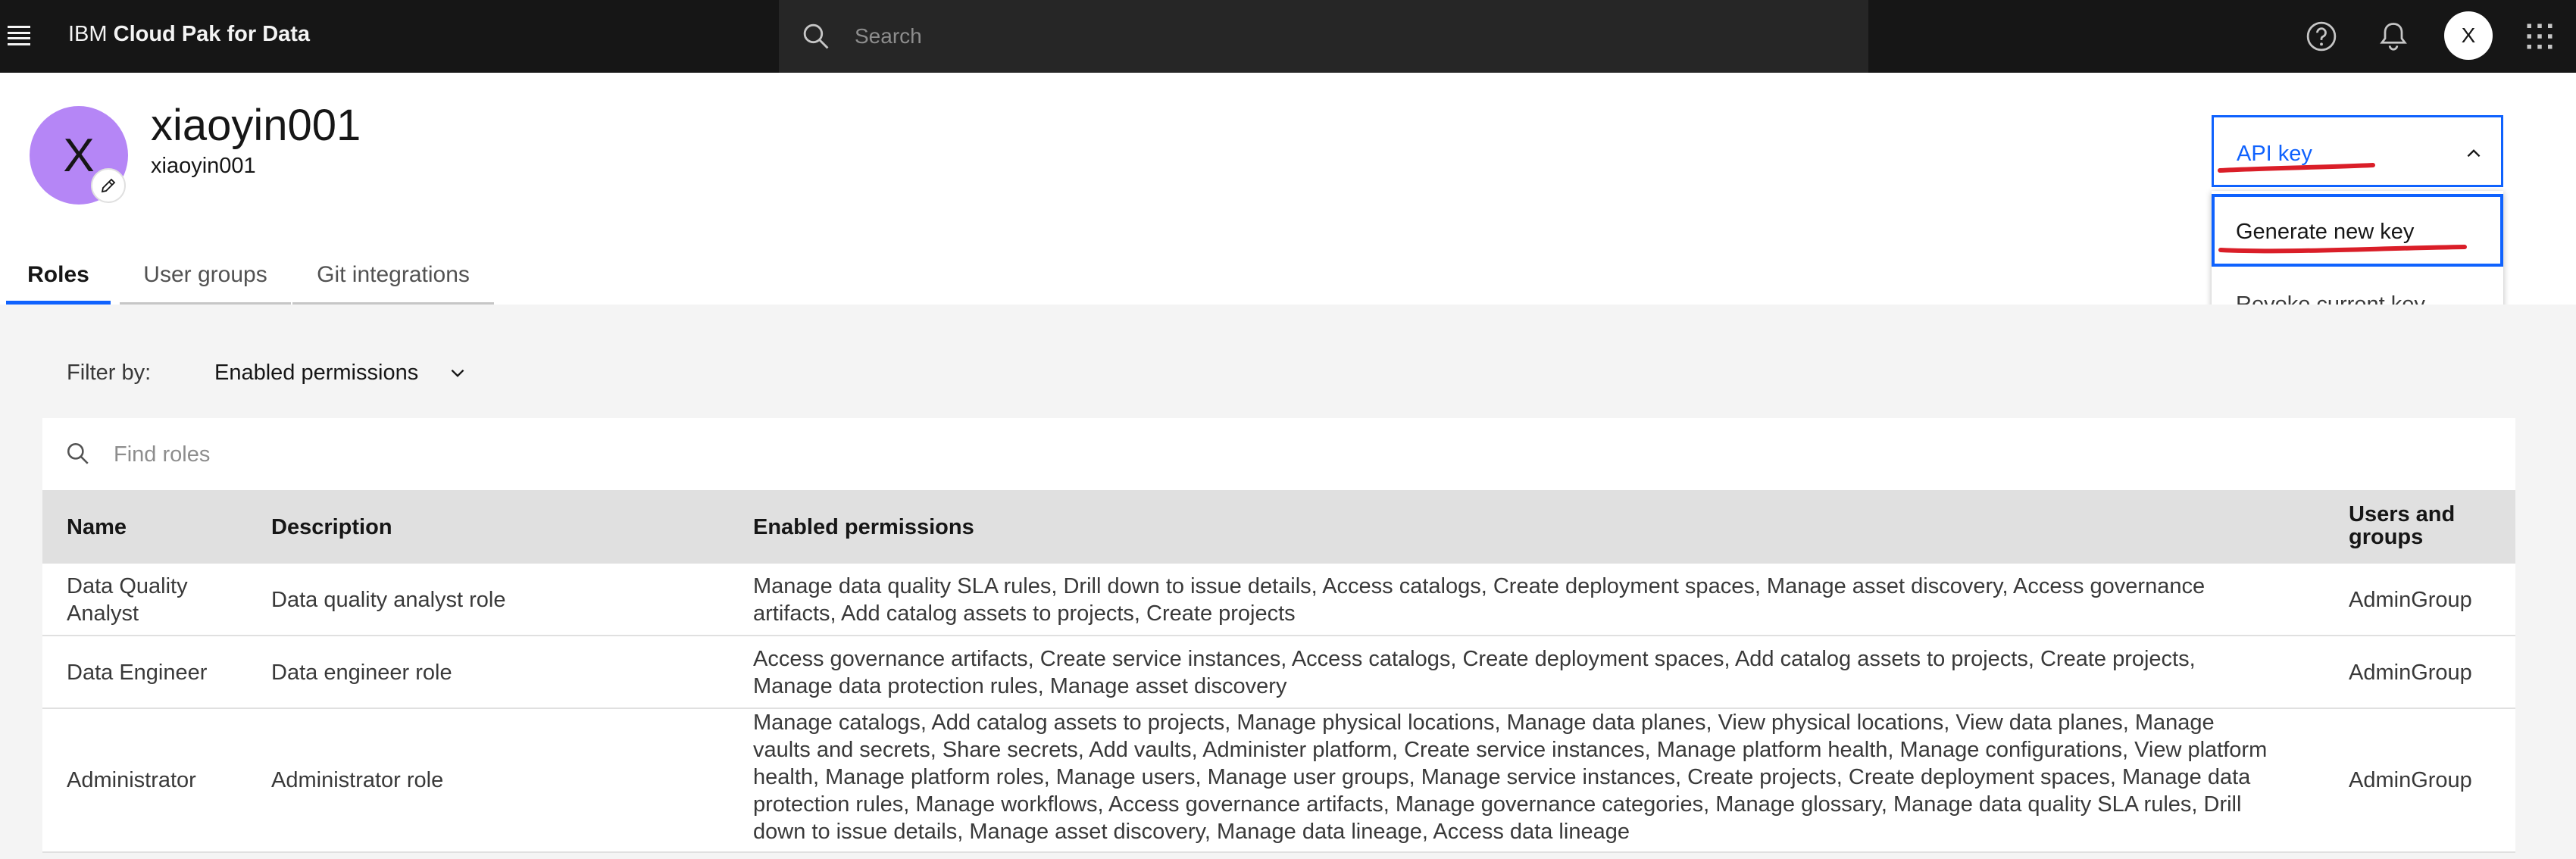  Describe the element at coordinates (316, 373) in the screenshot. I see `filter-dropdown: Enabled permissions` at that location.